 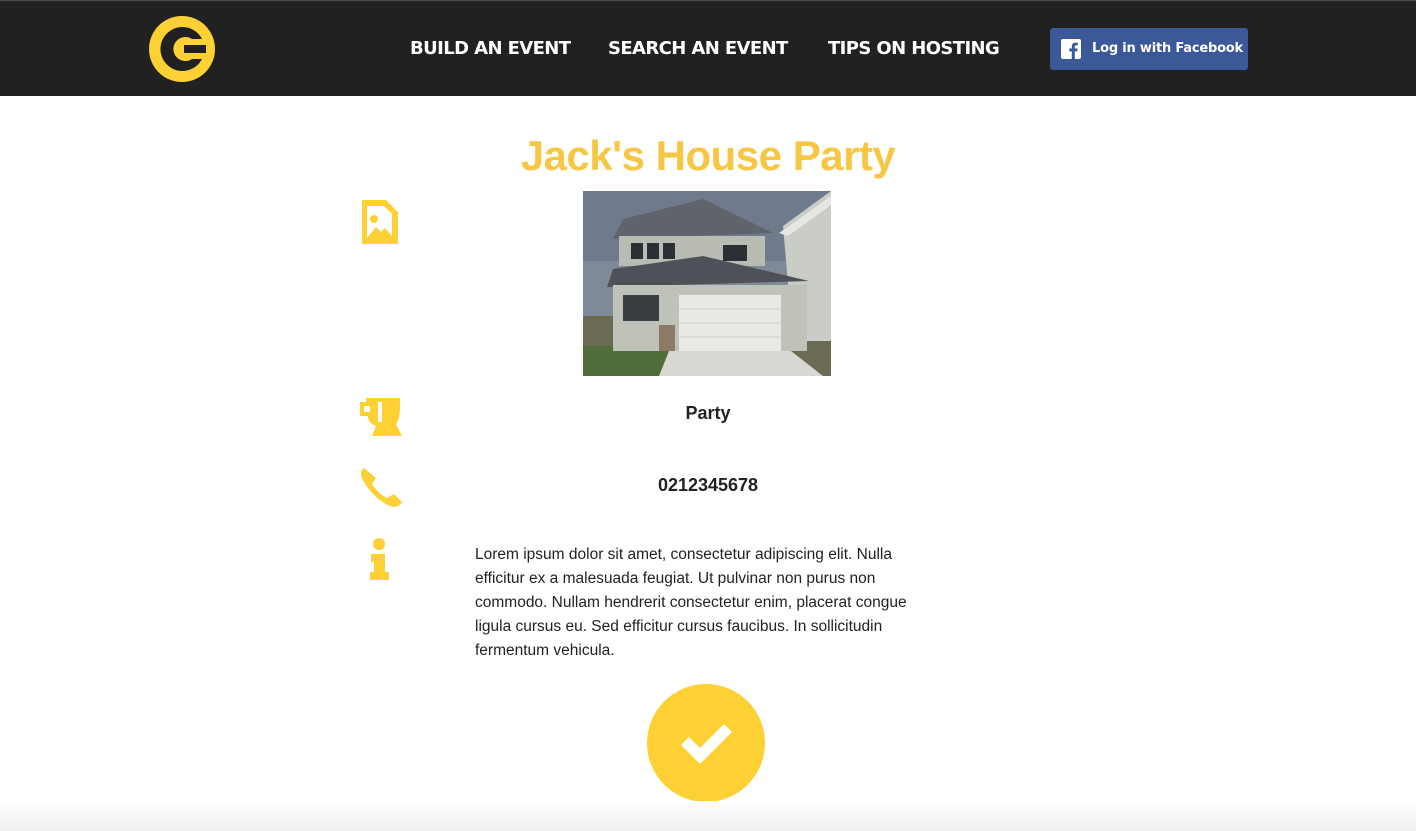 What do you see at coordinates (698, 48) in the screenshot?
I see `nav-search-an-event: SEARCH AN EVENT` at bounding box center [698, 48].